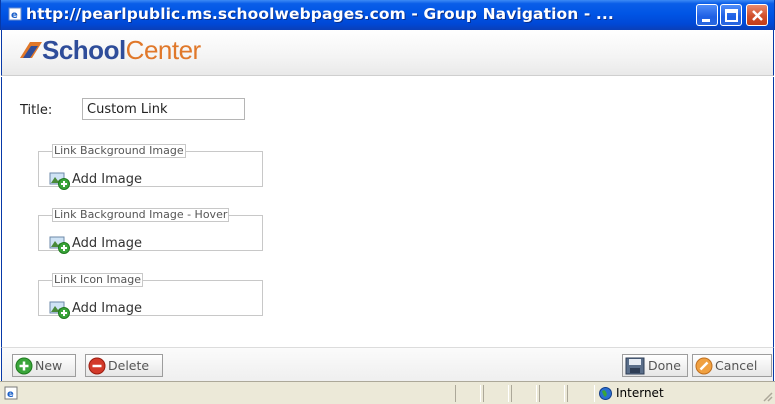  I want to click on security-zone: Internet, so click(677, 393).